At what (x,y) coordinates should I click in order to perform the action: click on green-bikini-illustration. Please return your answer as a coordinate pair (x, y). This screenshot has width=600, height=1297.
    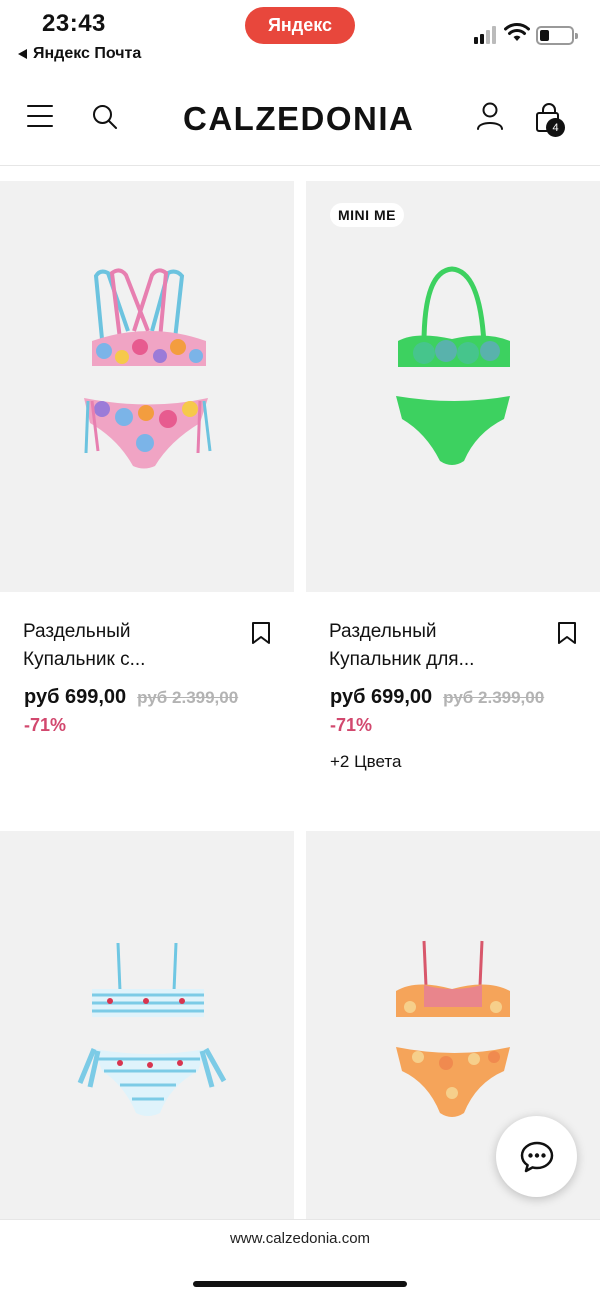
    Looking at the image, I should click on (453, 365).